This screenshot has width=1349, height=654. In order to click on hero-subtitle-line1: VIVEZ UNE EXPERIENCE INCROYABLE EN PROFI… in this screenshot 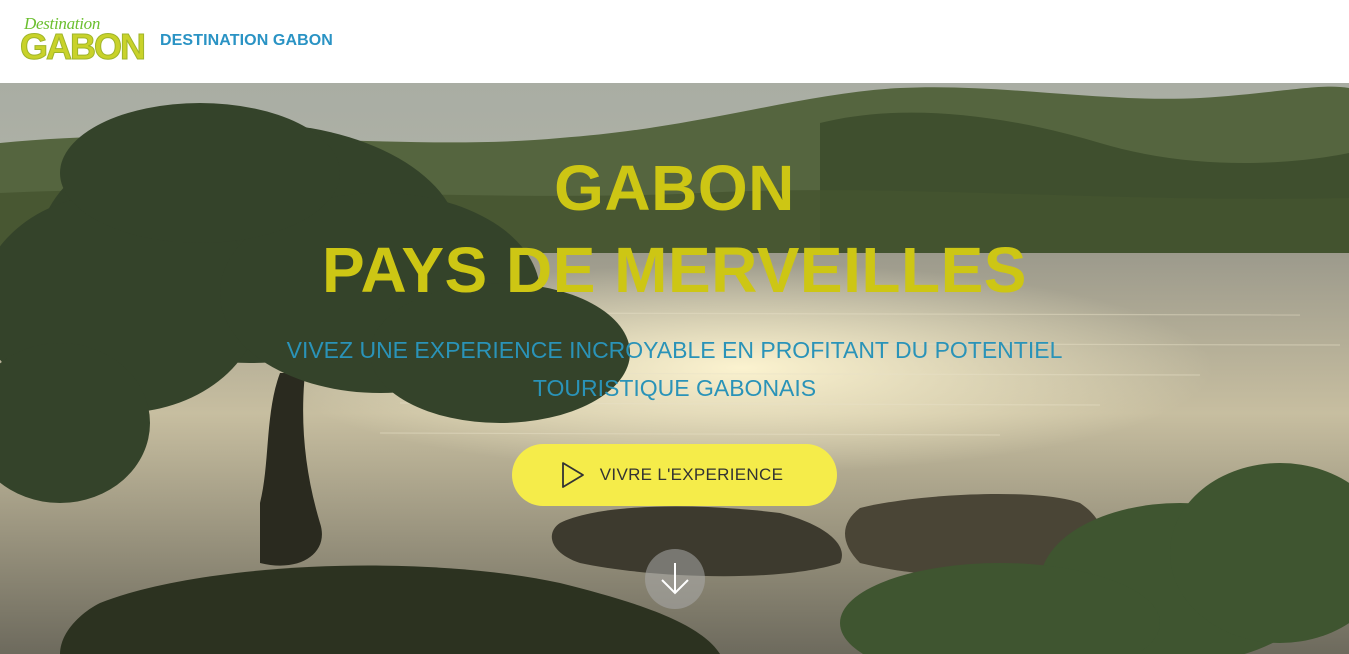, I will do `click(674, 350)`.